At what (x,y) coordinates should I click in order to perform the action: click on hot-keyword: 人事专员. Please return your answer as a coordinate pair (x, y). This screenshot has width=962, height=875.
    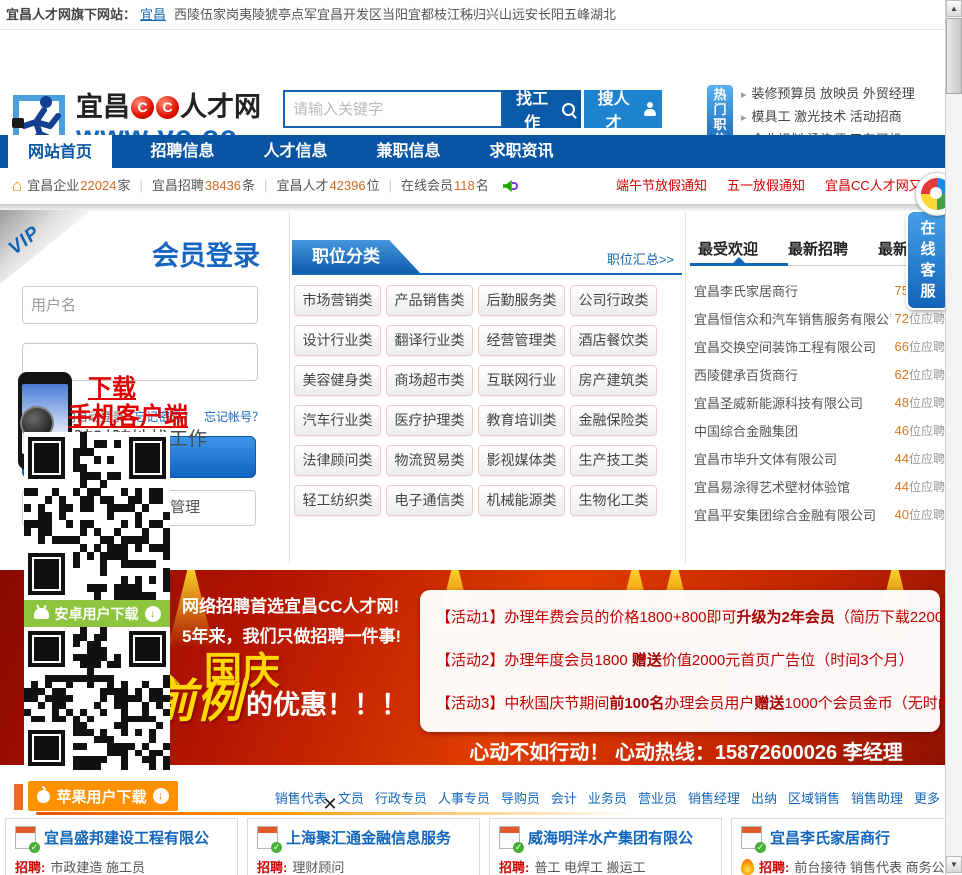
    Looking at the image, I should click on (464, 799).